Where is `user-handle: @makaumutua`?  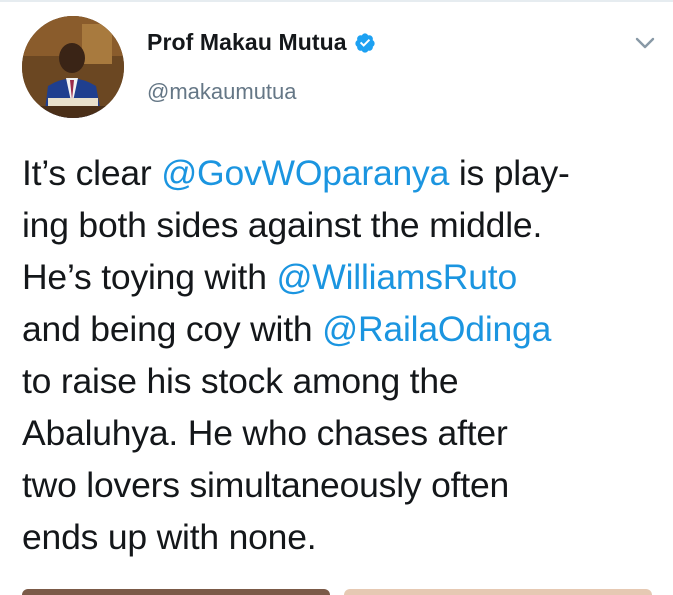
user-handle: @makaumutua is located at coordinates (222, 92).